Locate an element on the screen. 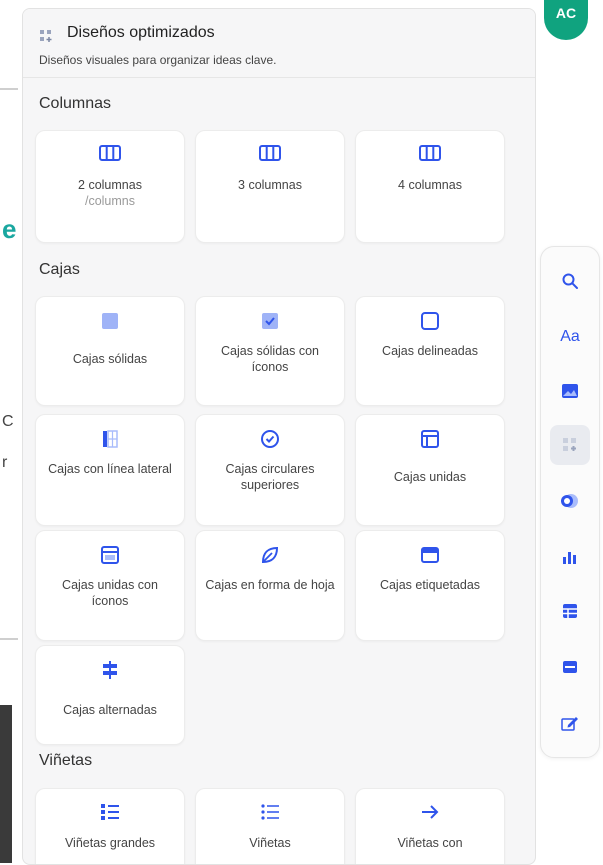 The image size is (603, 865). small-bullets-icon is located at coordinates (270, 812).